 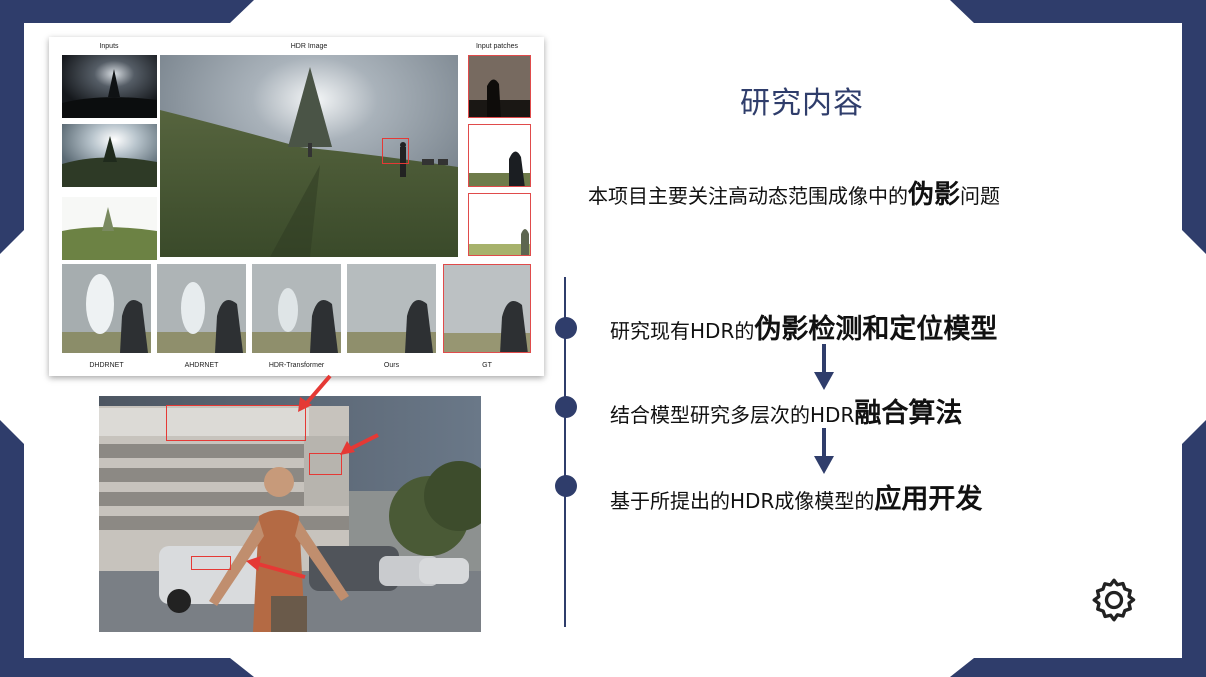 I want to click on item-1-prefix: 研究现有HDR的, so click(x=682, y=331).